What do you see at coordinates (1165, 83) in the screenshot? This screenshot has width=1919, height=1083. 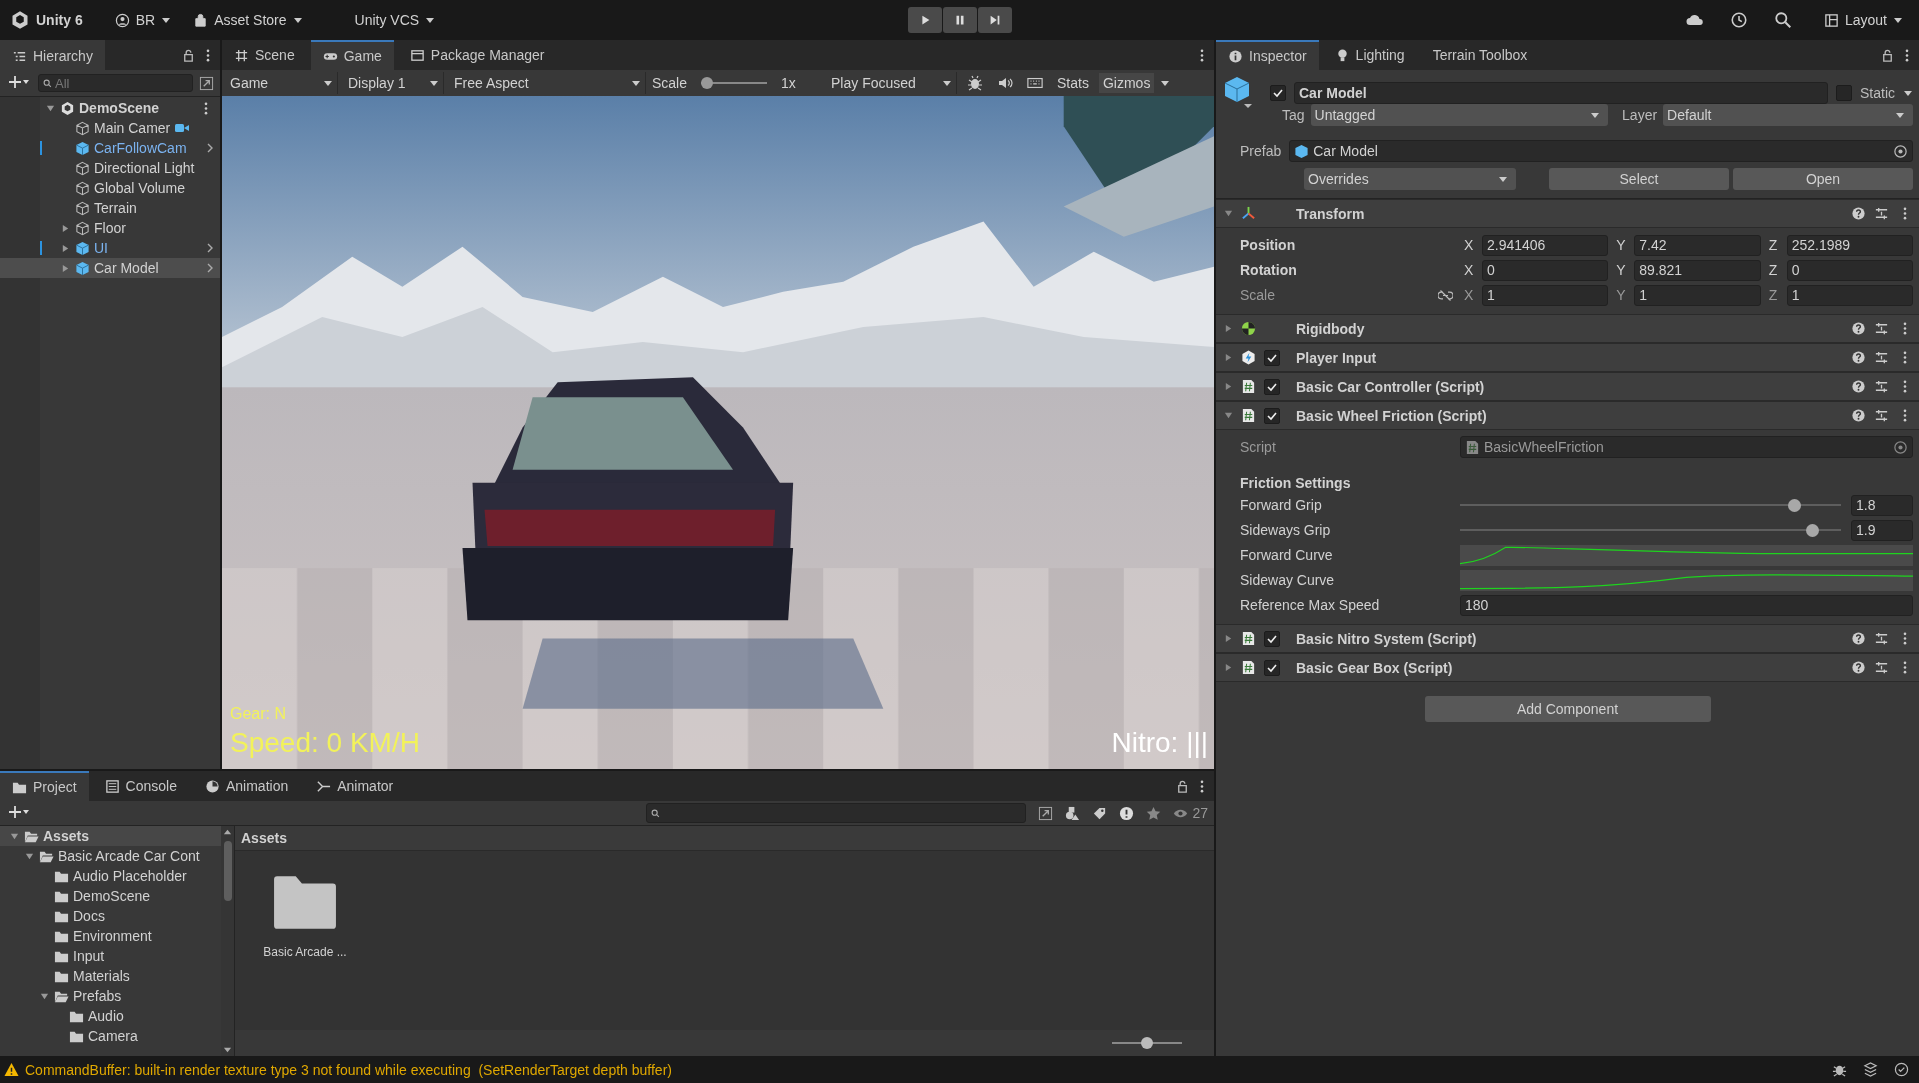 I see `caret-icon` at bounding box center [1165, 83].